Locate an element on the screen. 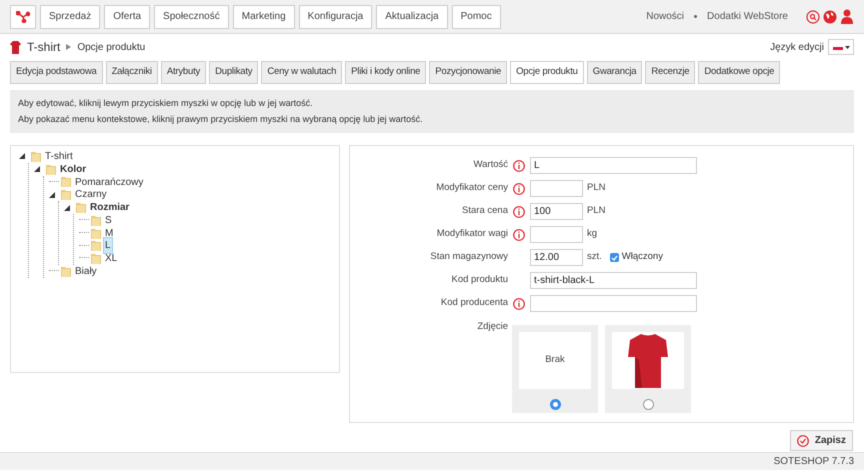  user-icon is located at coordinates (847, 16).